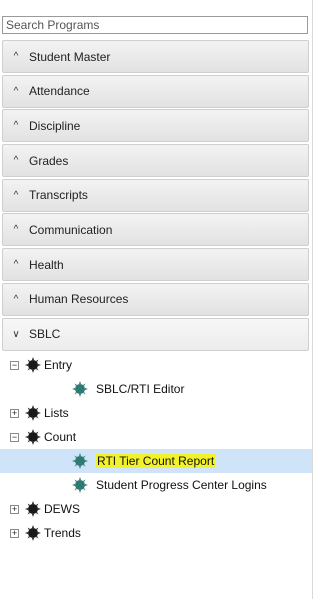 This screenshot has width=320, height=599. I want to click on tree-node-dews: + DEWS, so click(156, 509).